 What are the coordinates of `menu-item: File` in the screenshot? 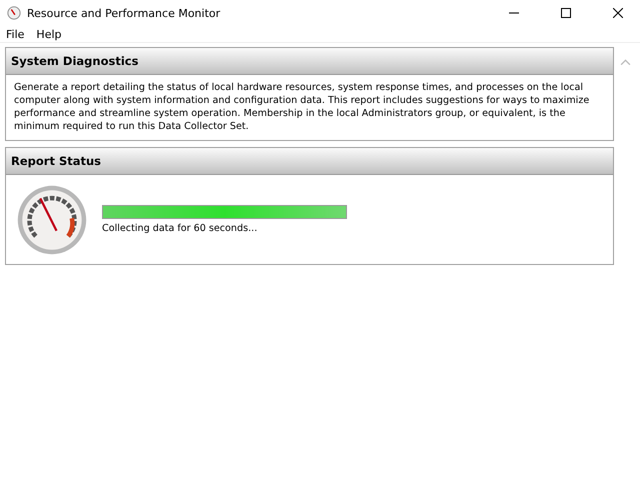 It's located at (15, 34).